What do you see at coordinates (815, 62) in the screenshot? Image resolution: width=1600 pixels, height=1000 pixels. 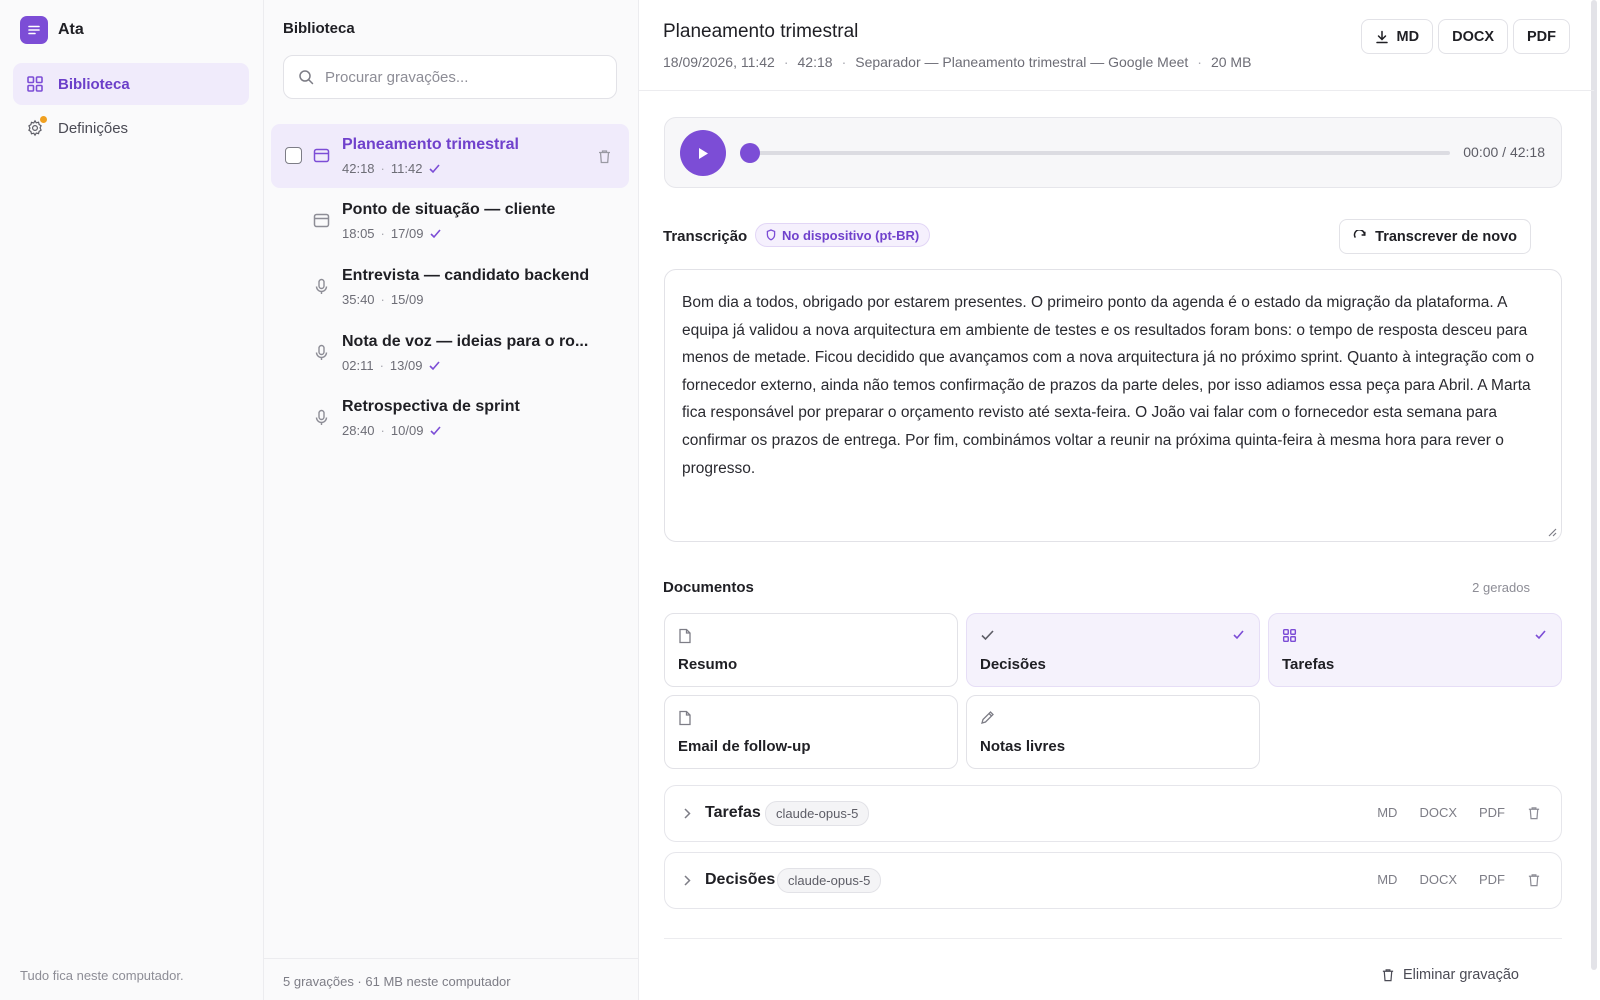 I see `meta-duration: 42:18` at bounding box center [815, 62].